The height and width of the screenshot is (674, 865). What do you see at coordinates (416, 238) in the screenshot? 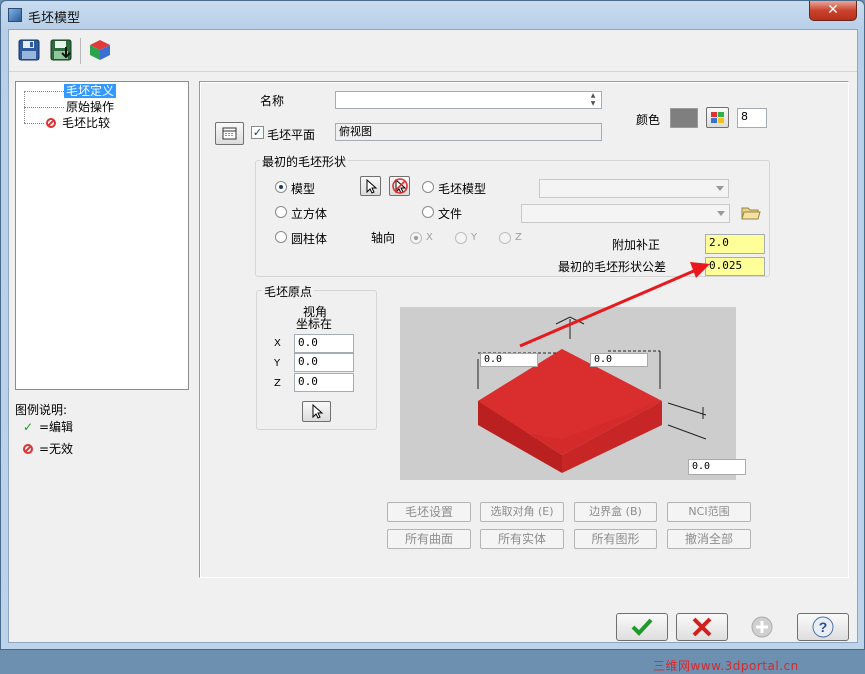
I see `radio-axis-x` at bounding box center [416, 238].